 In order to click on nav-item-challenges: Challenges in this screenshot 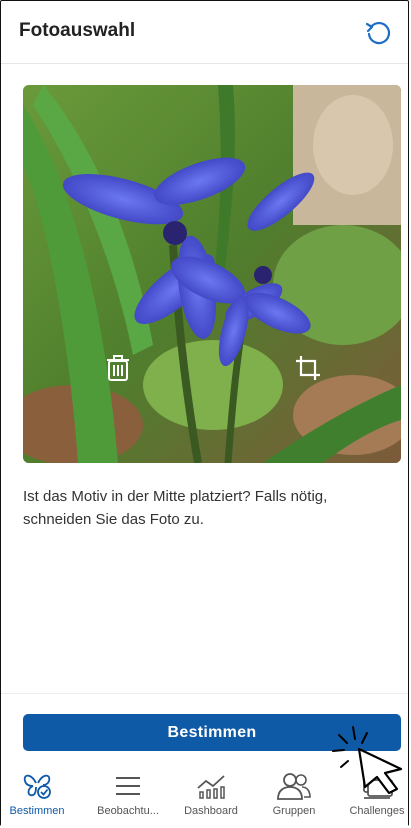, I will do `click(374, 799)`.